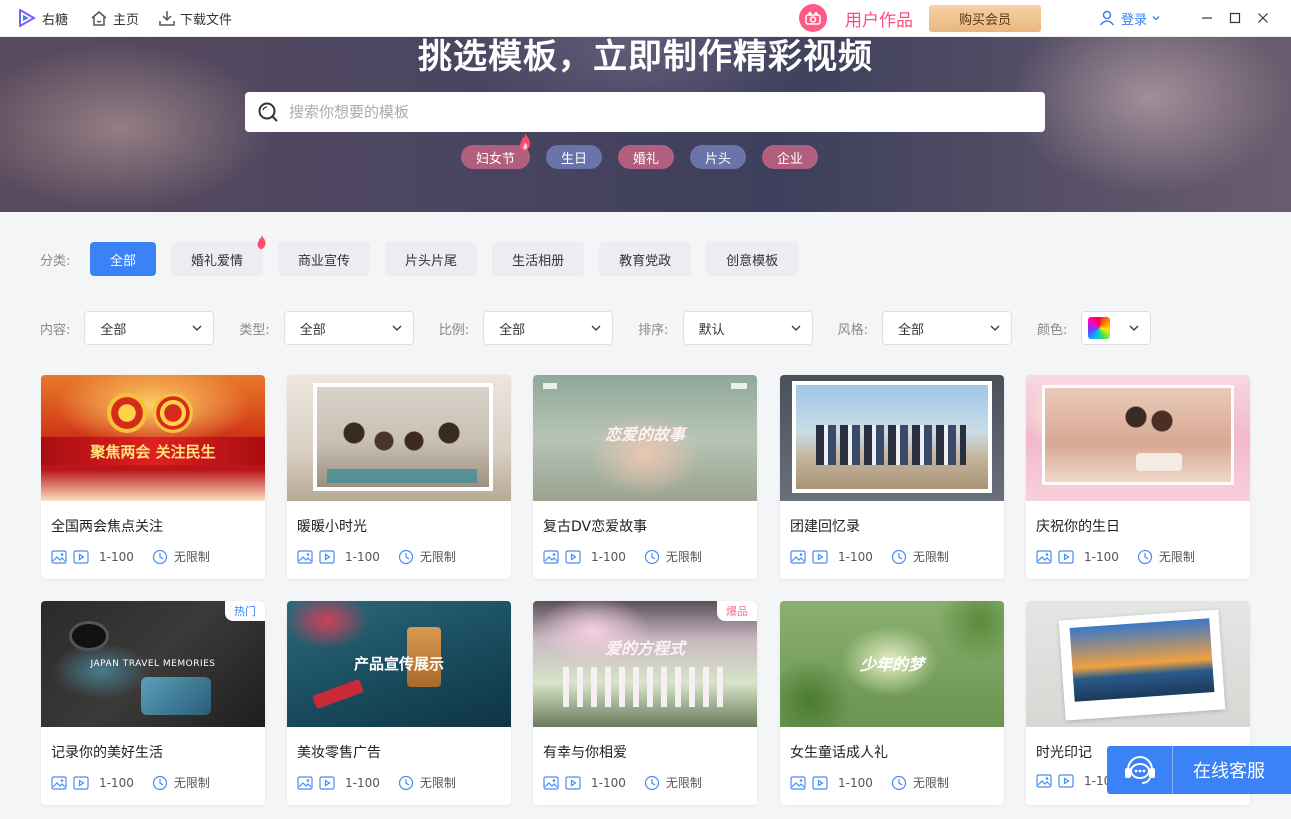 Image resolution: width=1291 pixels, height=819 pixels. Describe the element at coordinates (123, 259) in the screenshot. I see `category-all: 全部` at that location.